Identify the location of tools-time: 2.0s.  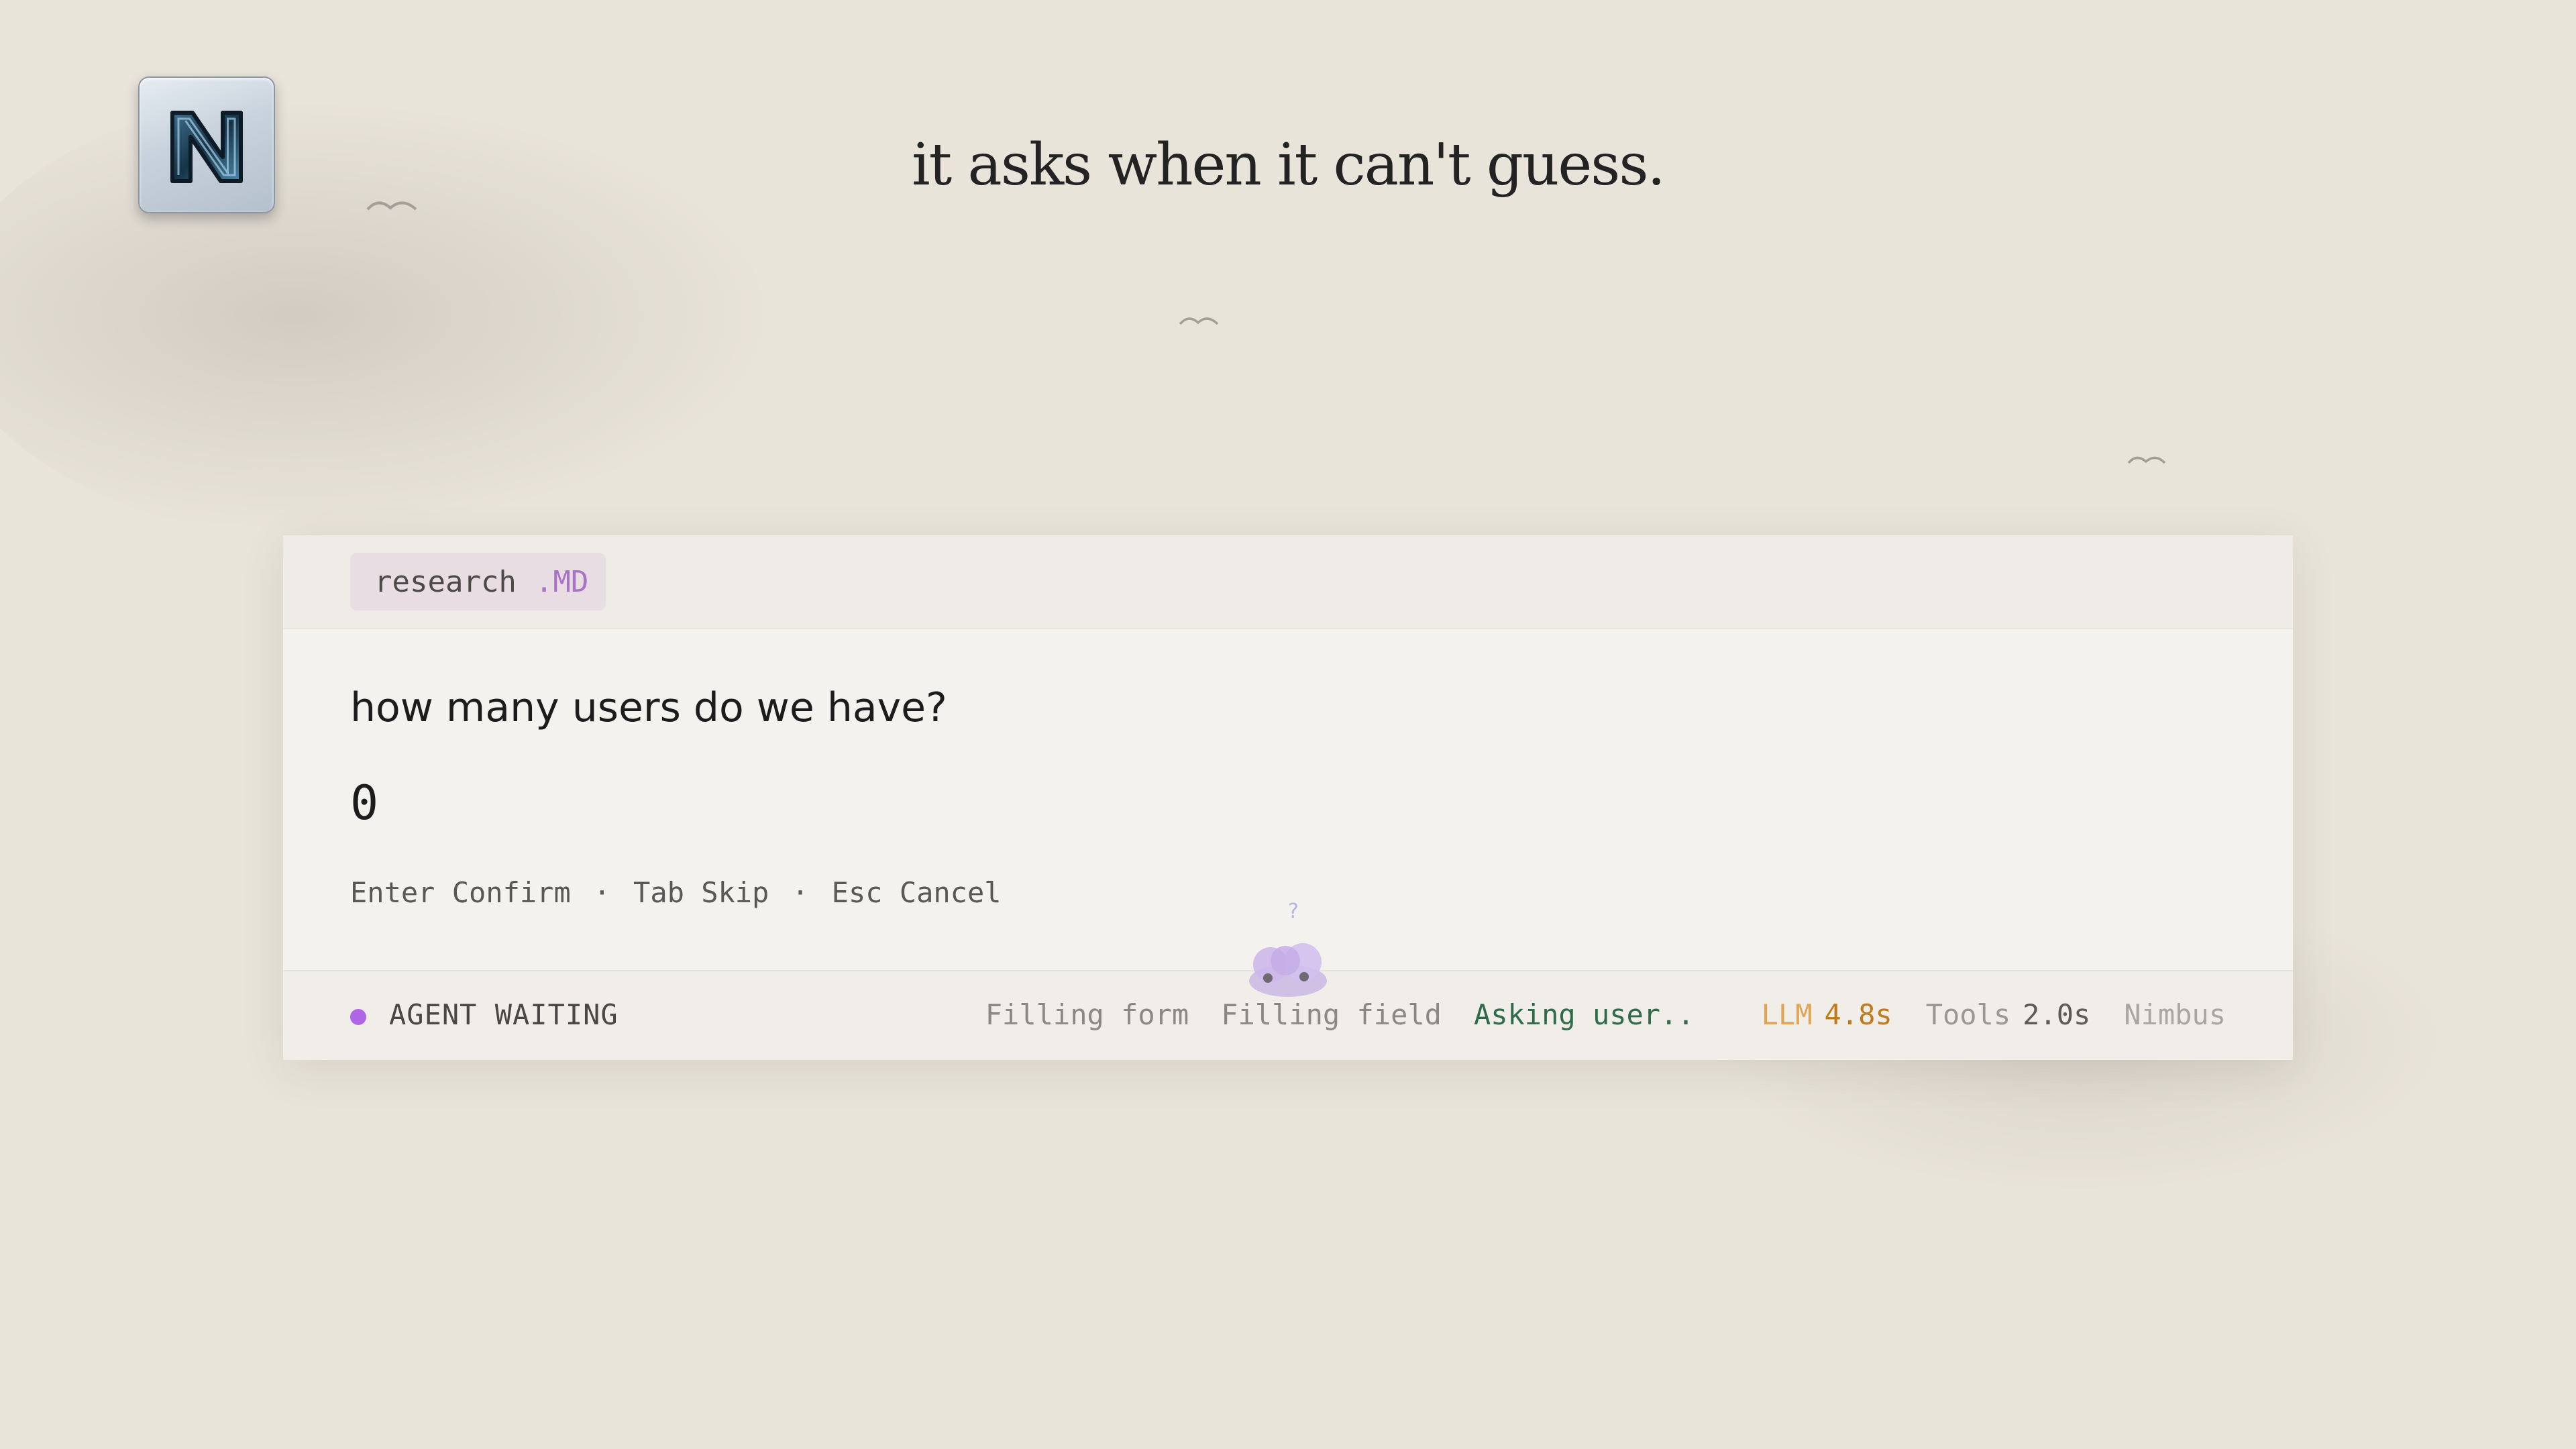
(2057, 1014).